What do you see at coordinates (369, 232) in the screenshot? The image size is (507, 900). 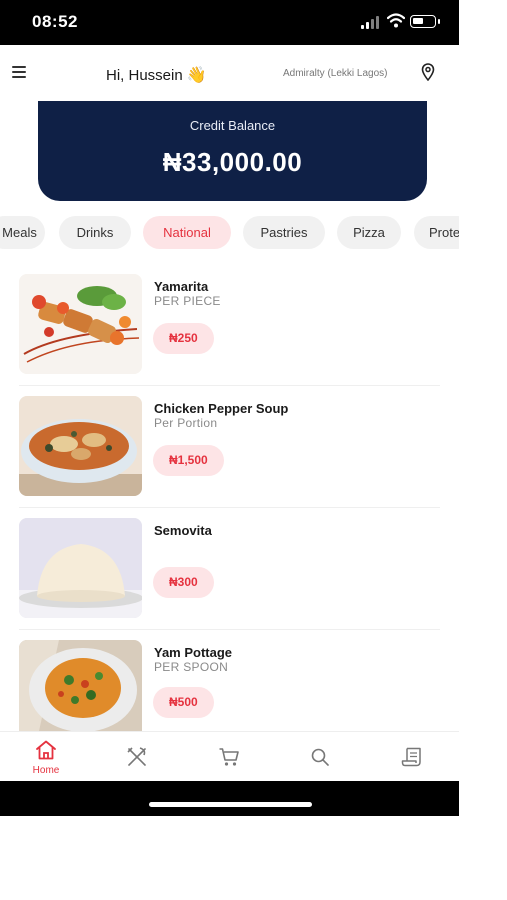 I see `tab-pizza: Pizza` at bounding box center [369, 232].